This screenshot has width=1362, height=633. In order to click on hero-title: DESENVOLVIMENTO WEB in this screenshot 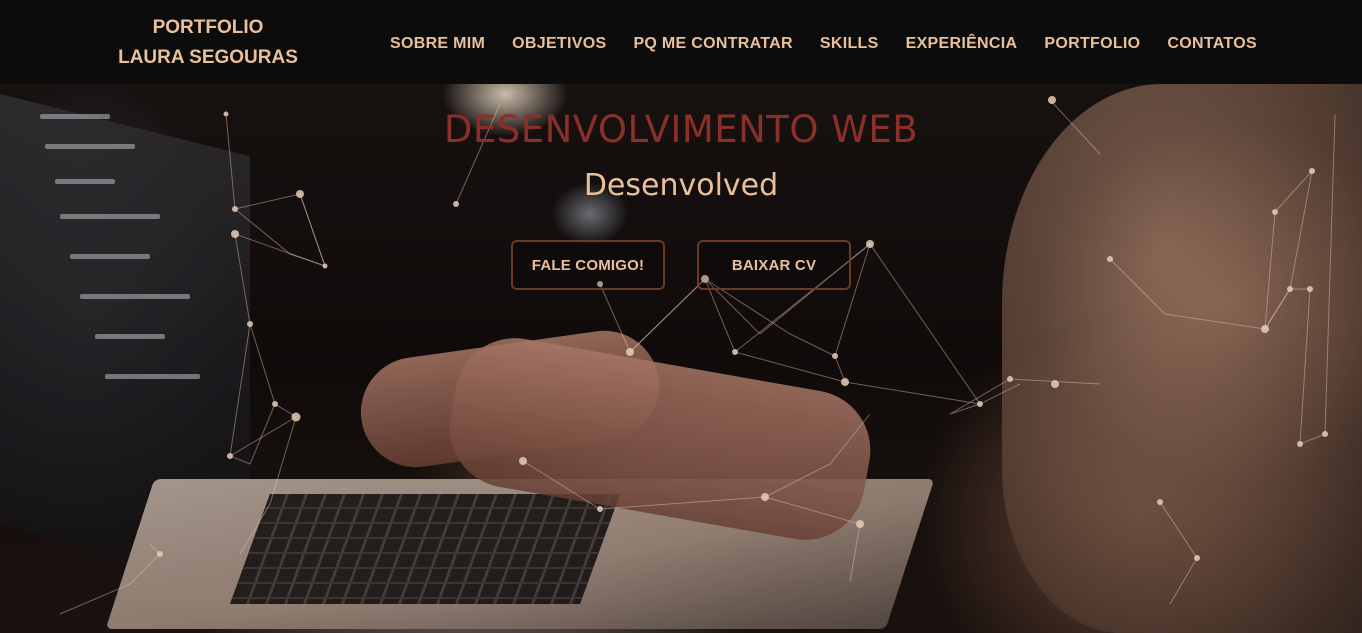, I will do `click(681, 129)`.